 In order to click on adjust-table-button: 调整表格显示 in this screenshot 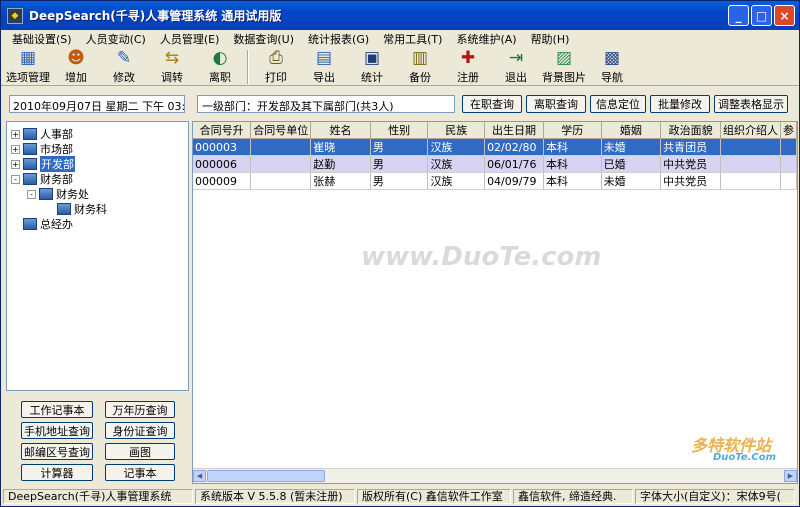, I will do `click(751, 104)`.